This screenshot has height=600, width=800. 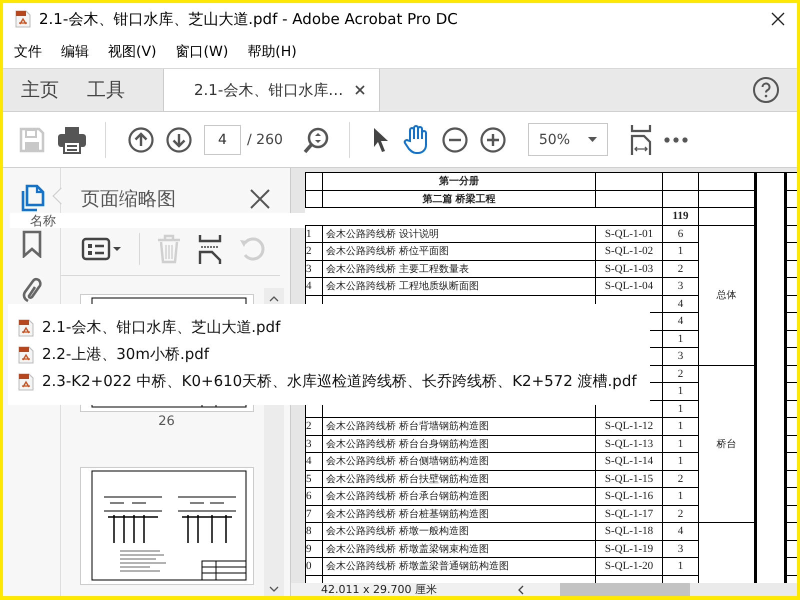 What do you see at coordinates (629, 233) in the screenshot?
I see `table-cell: S-QL-1-01` at bounding box center [629, 233].